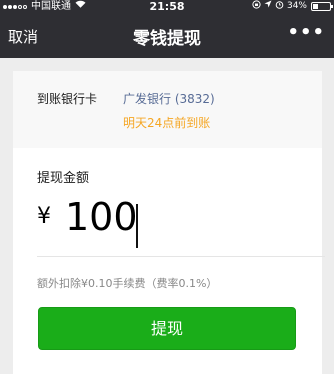  Describe the element at coordinates (296, 6) in the screenshot. I see `battery-percent: 34%` at that location.